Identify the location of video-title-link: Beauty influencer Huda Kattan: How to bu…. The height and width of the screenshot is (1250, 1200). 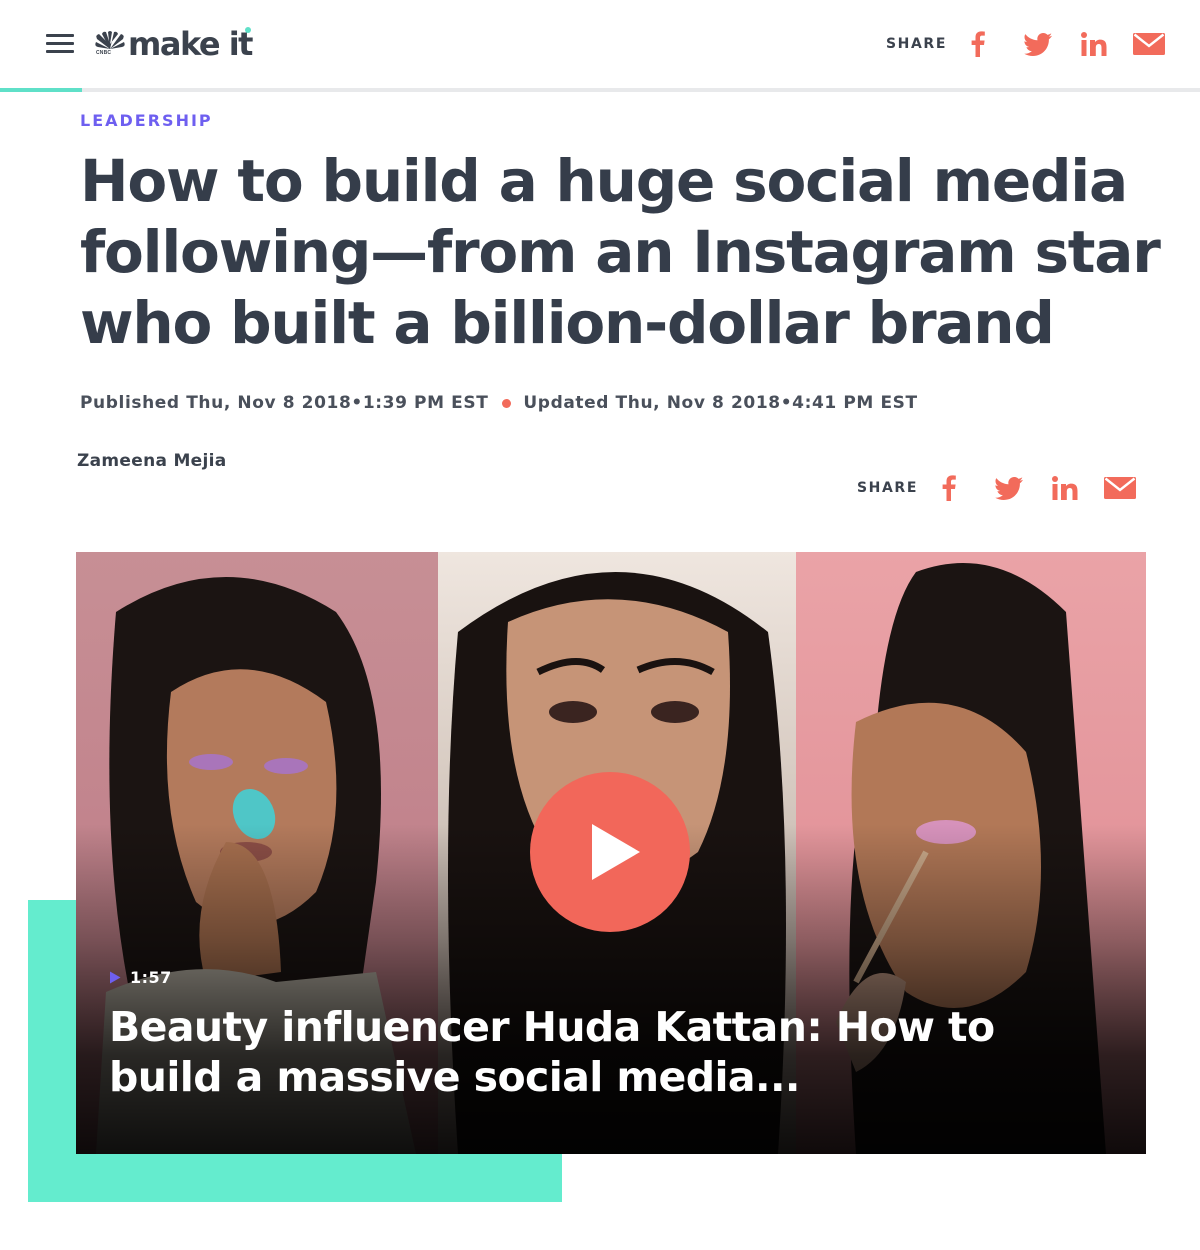
(614, 1052).